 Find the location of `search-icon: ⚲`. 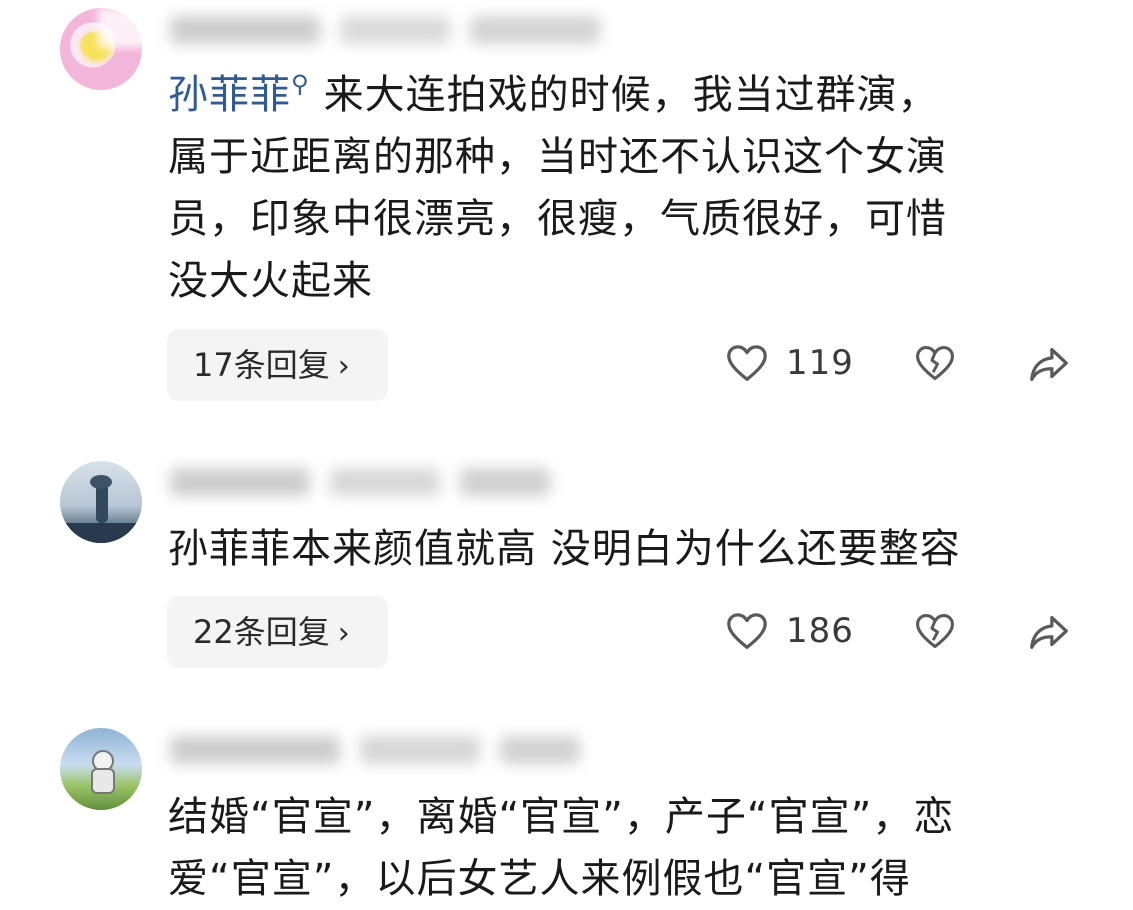

search-icon: ⚲ is located at coordinates (300, 84).